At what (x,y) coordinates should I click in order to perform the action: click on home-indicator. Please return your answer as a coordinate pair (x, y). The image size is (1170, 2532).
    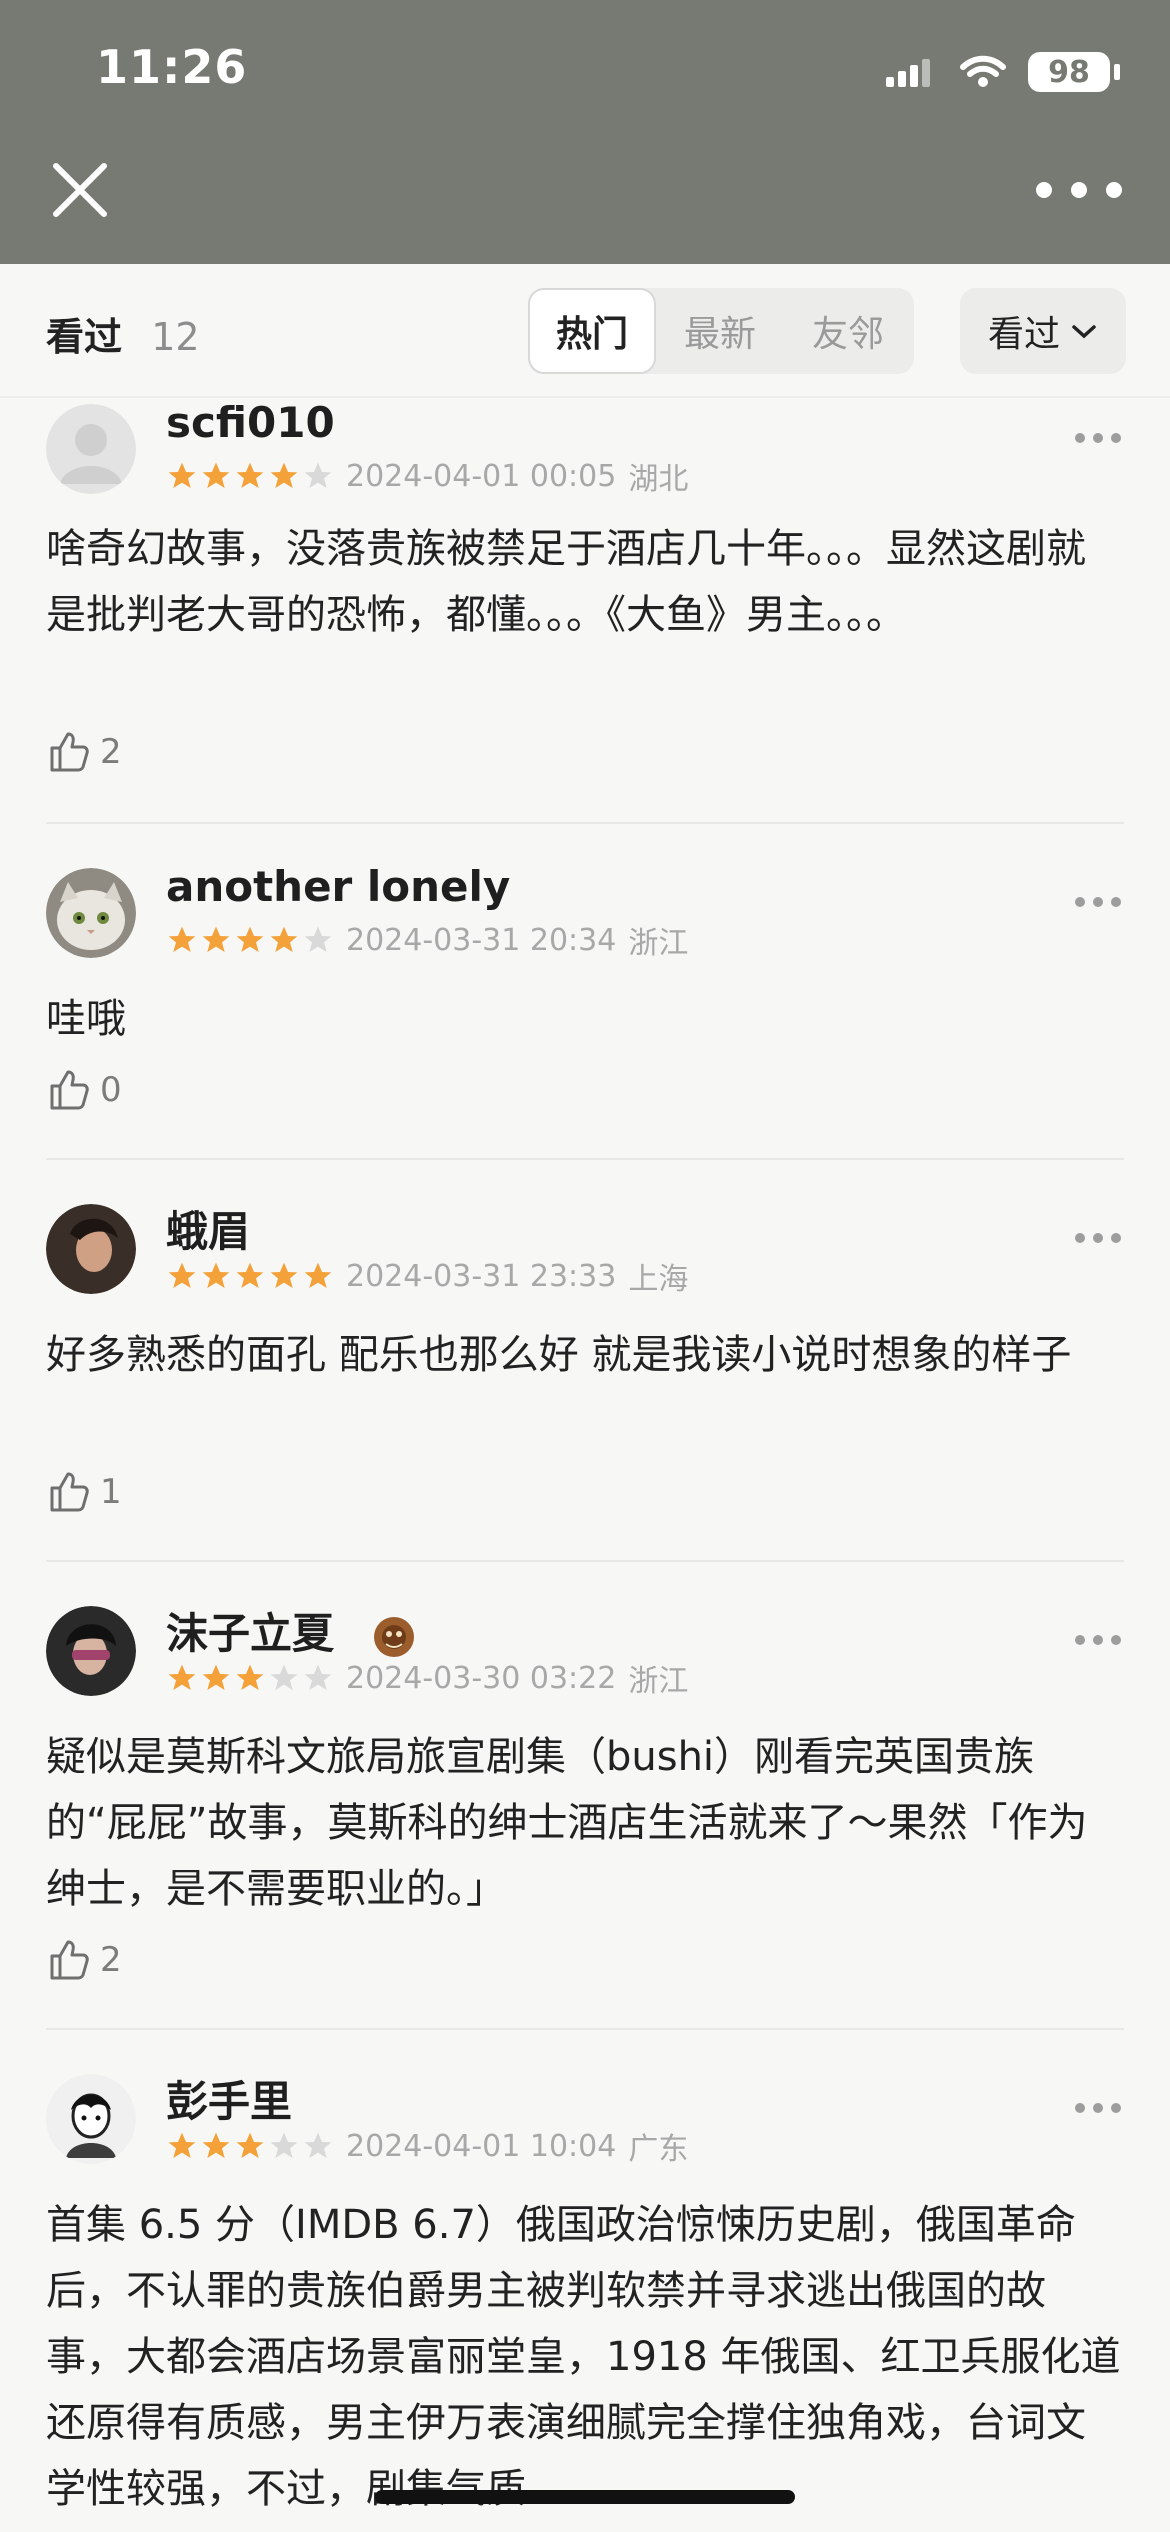
    Looking at the image, I should click on (585, 2497).